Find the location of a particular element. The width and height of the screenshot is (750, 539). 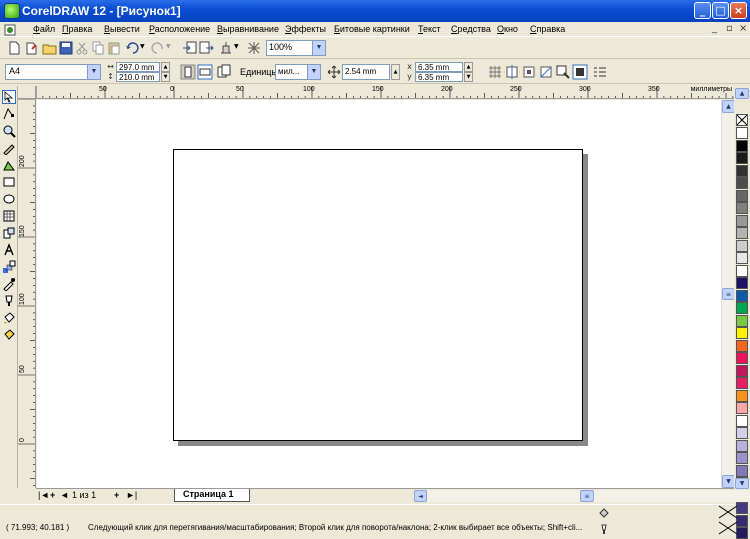

menu-text: Текст is located at coordinates (429, 29).